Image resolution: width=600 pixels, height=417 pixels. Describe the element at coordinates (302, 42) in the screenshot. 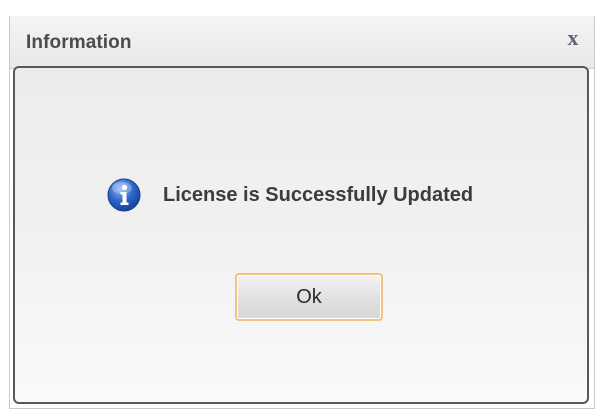

I see `dialog-titlebar: Information x` at that location.